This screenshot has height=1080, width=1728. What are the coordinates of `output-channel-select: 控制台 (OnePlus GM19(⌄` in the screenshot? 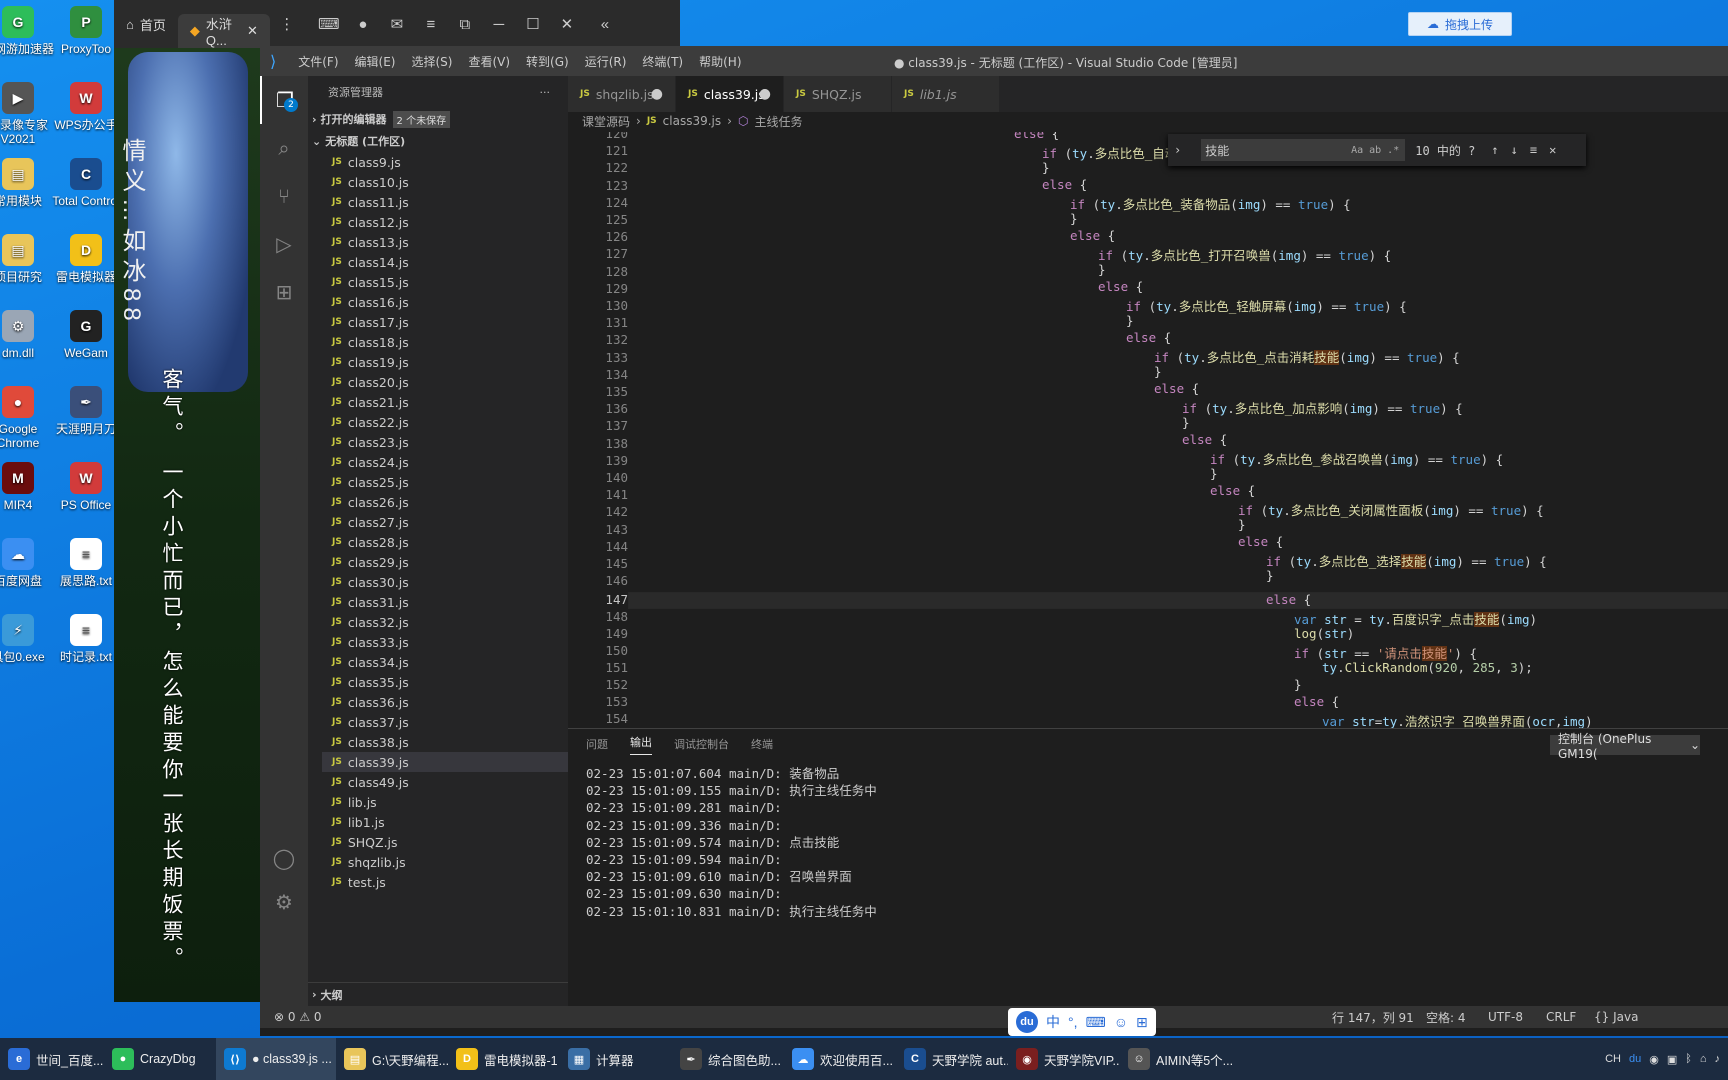 It's located at (1625, 746).